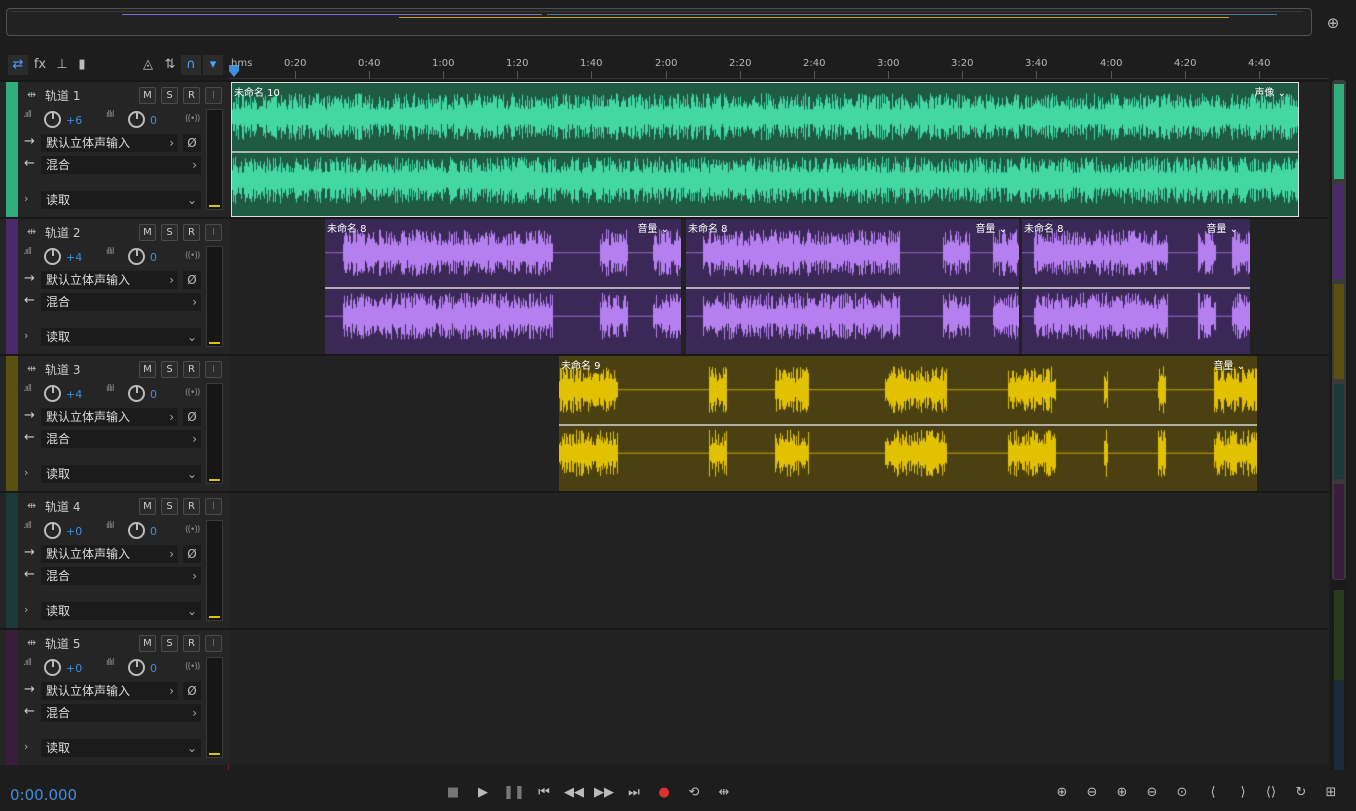  I want to click on zoom-in-left-icon: ⟨, so click(1213, 793).